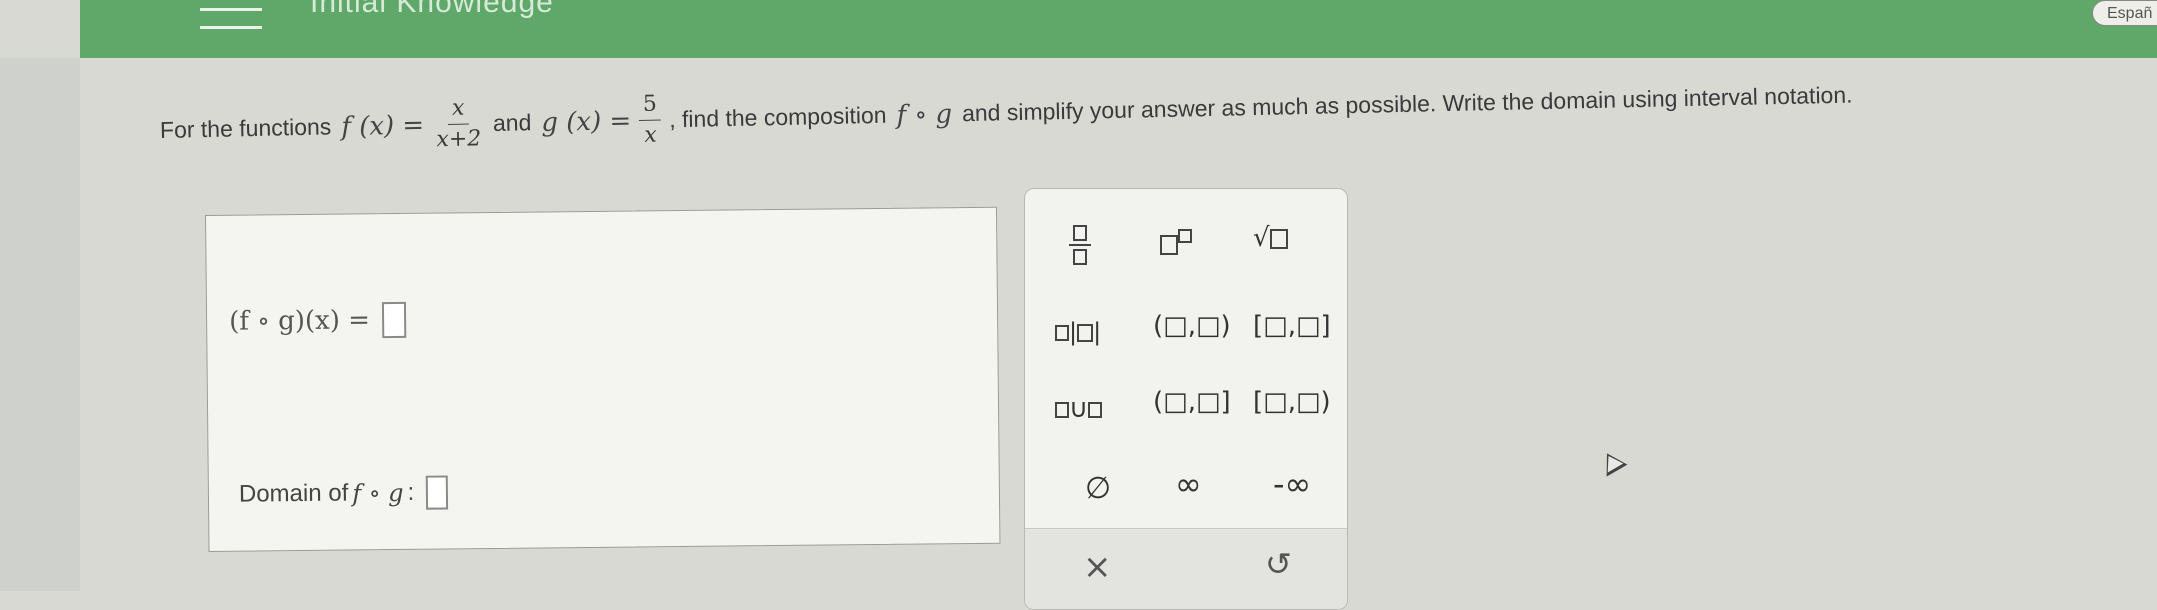 This screenshot has width=2157, height=610. What do you see at coordinates (1097, 567) in the screenshot?
I see `clear-icon: ×` at bounding box center [1097, 567].